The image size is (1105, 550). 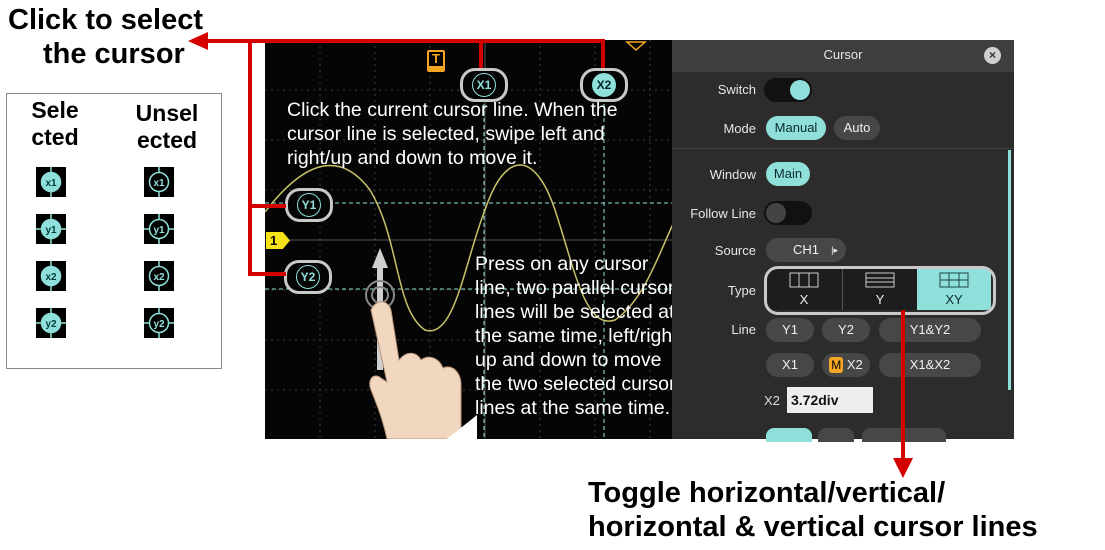 What do you see at coordinates (992, 55) in the screenshot?
I see `close-icon: ×` at bounding box center [992, 55].